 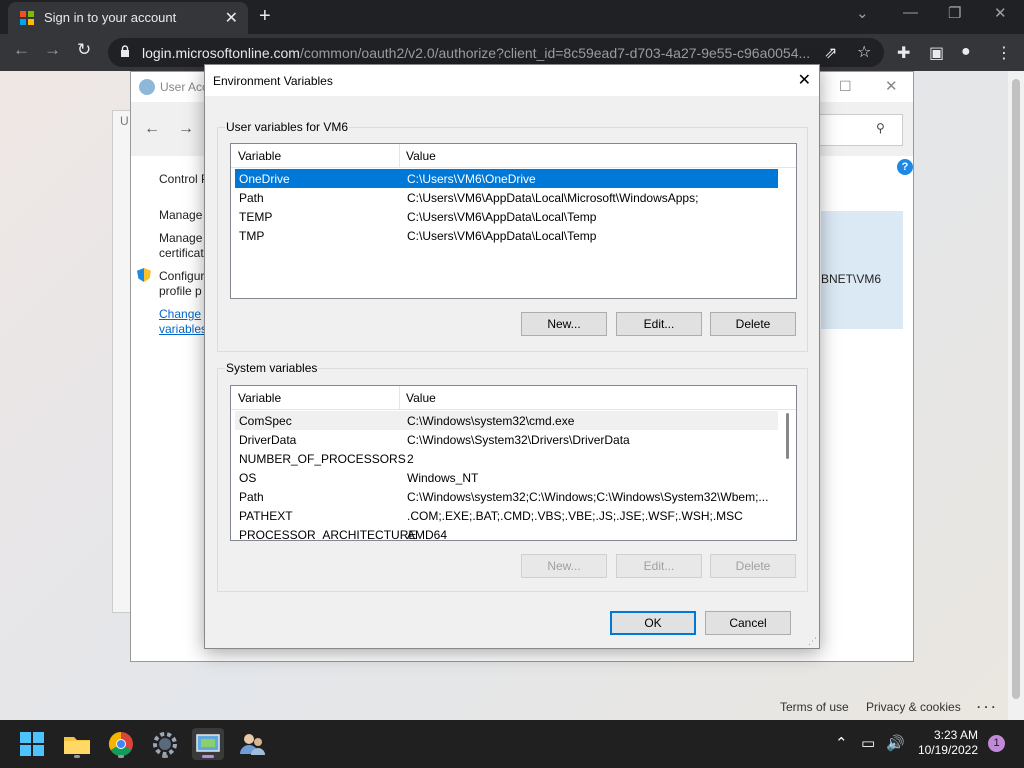 What do you see at coordinates (1016, 395) in the screenshot?
I see `page-scrollbar` at bounding box center [1016, 395].